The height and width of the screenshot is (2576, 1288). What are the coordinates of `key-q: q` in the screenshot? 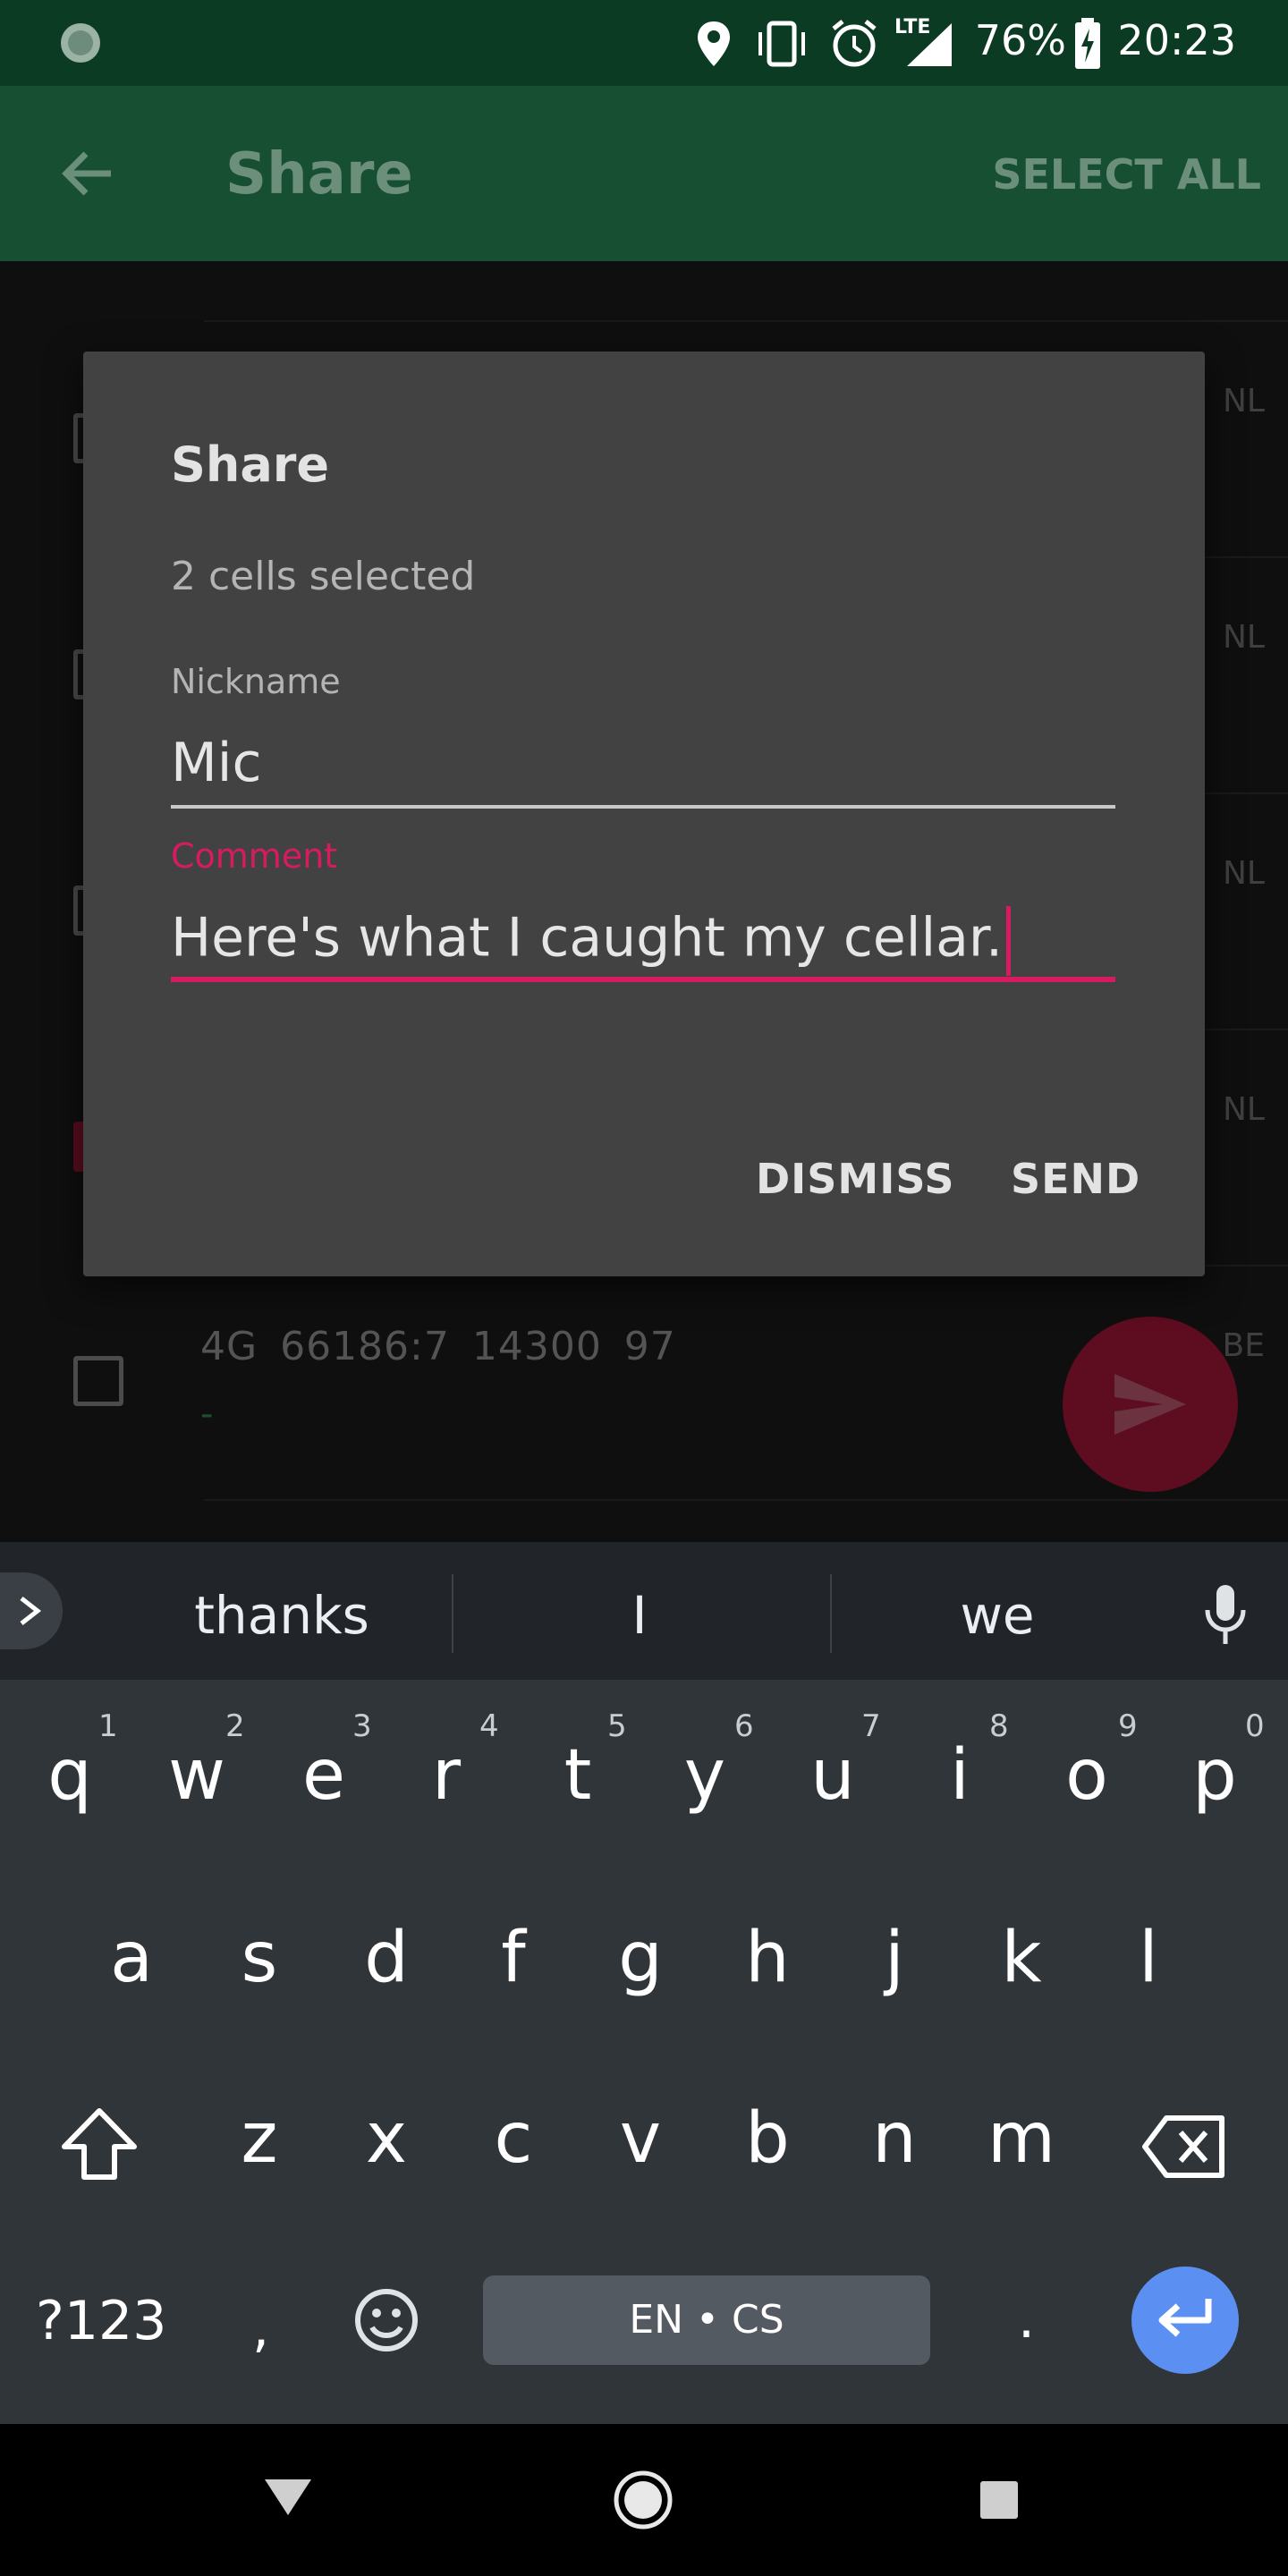 It's located at (70, 1775).